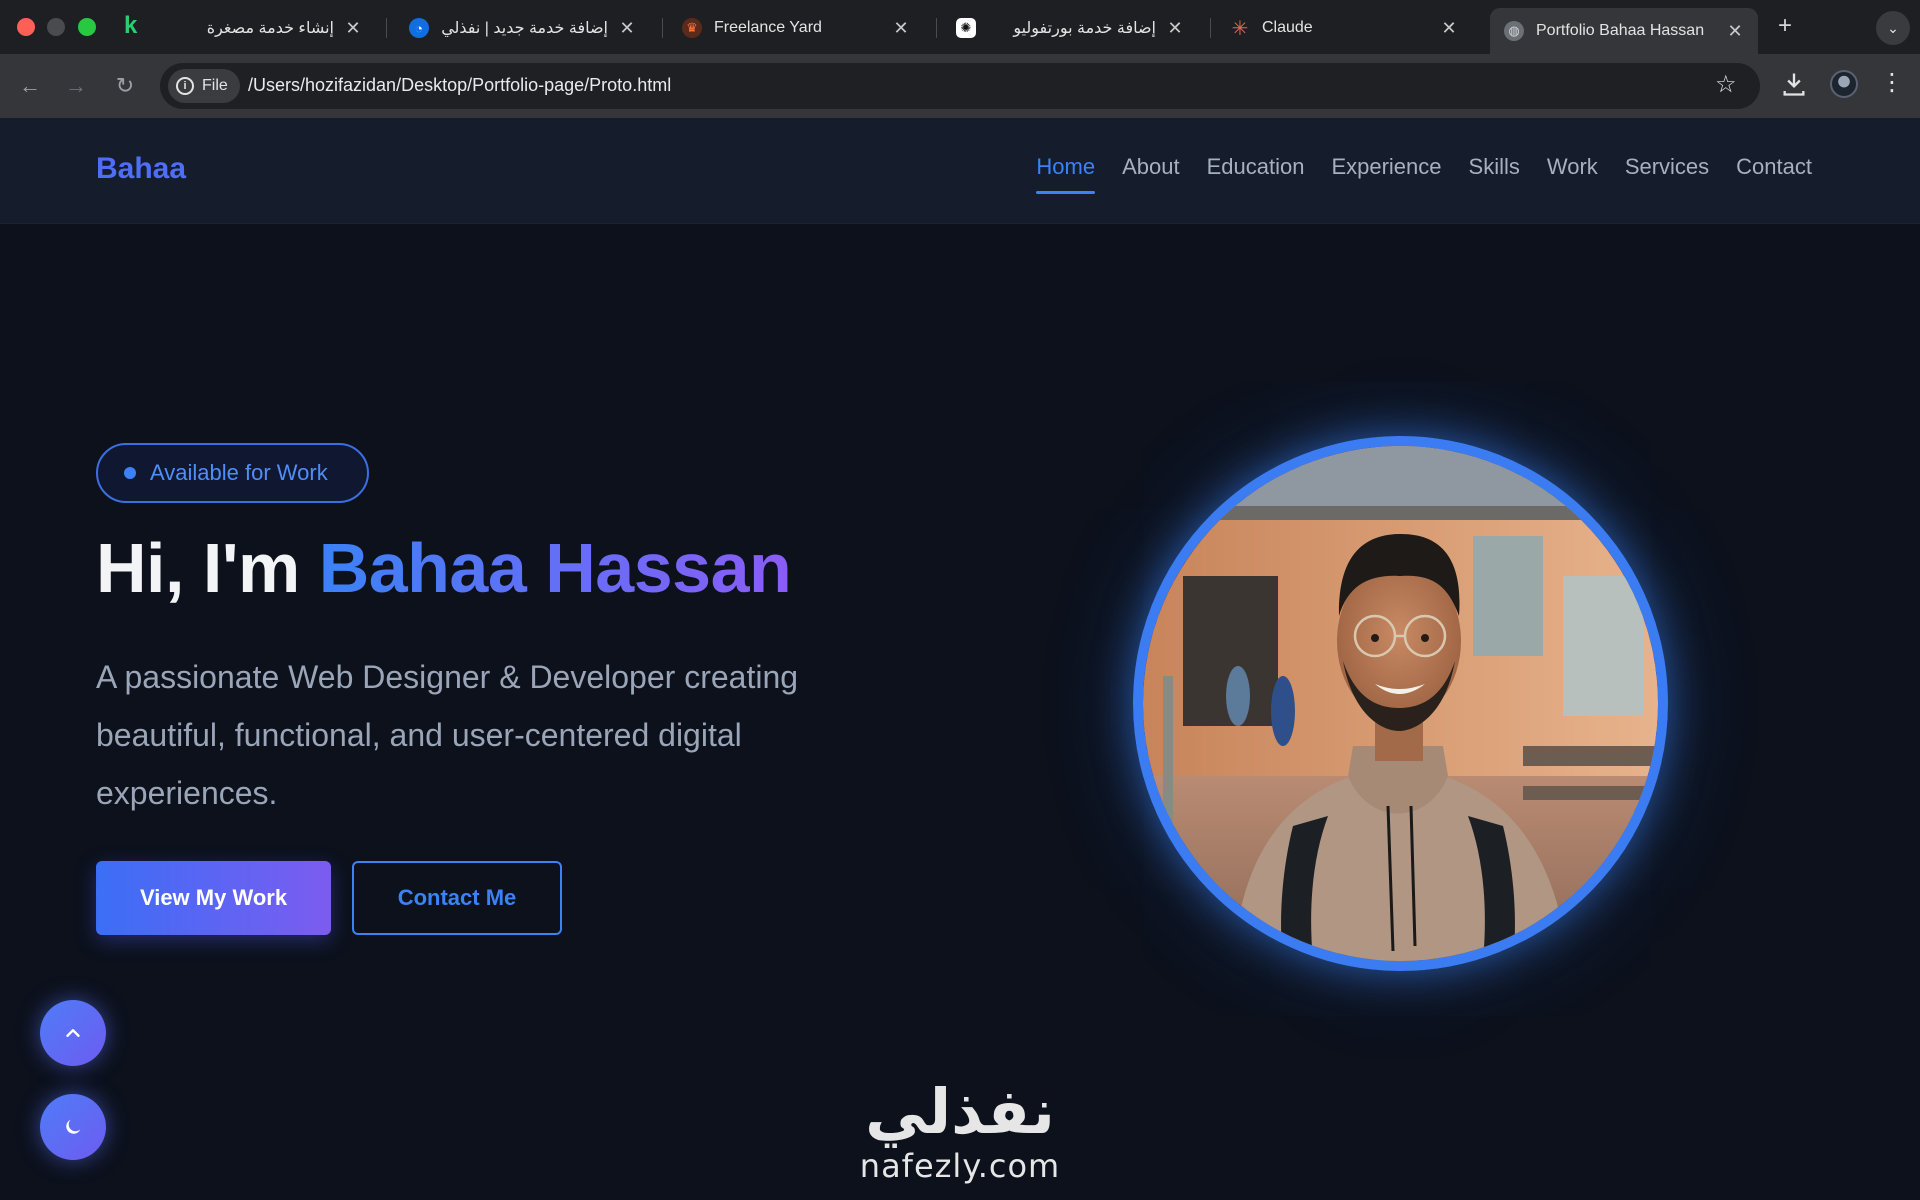 The image size is (1920, 1200). What do you see at coordinates (1774, 171) in the screenshot?
I see `nav-contact: Contact` at bounding box center [1774, 171].